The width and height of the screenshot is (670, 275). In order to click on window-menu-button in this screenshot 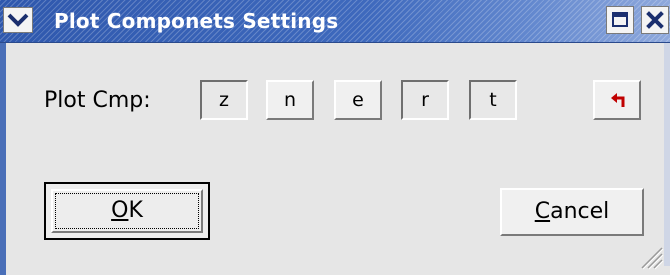, I will do `click(18, 20)`.